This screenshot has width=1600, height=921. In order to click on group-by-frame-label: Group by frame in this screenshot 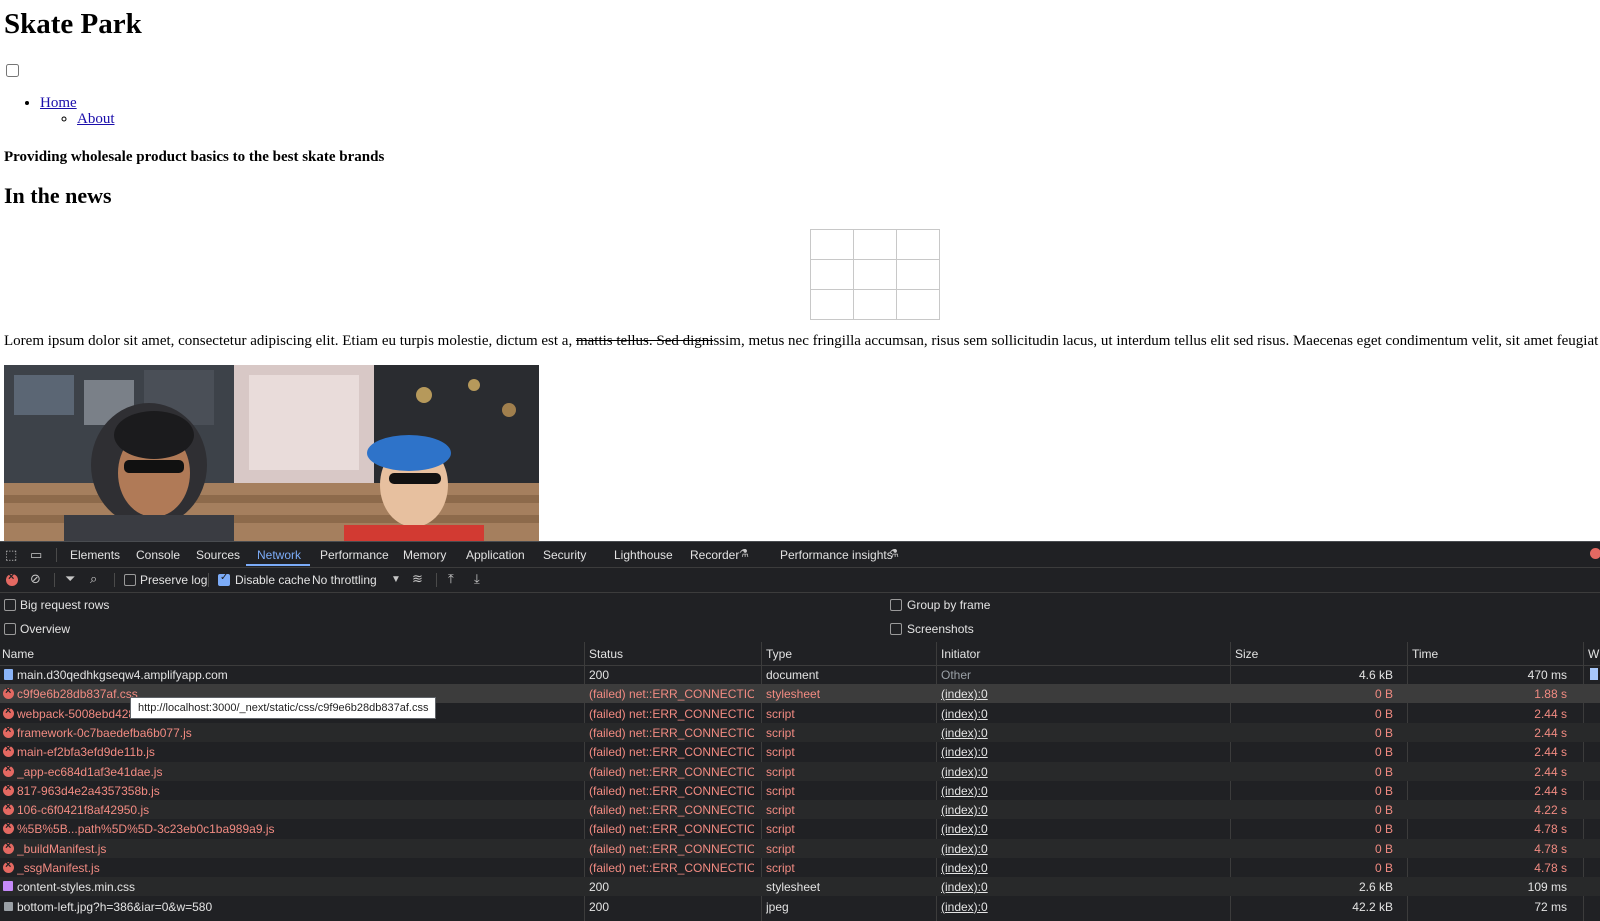, I will do `click(949, 605)`.